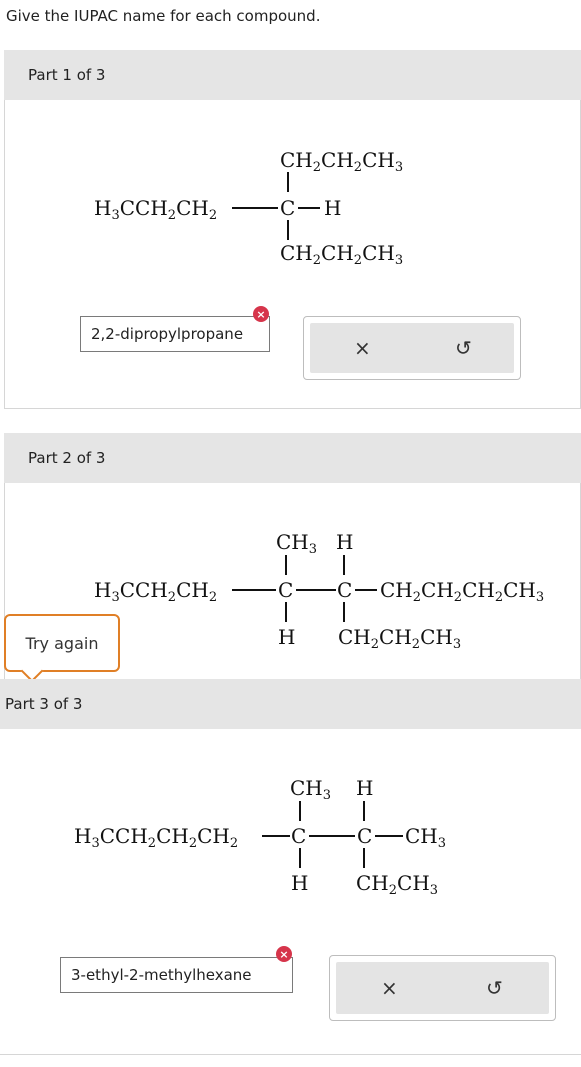 The width and height of the screenshot is (581, 1067). Describe the element at coordinates (62, 643) in the screenshot. I see `try-again-button: Try again` at that location.